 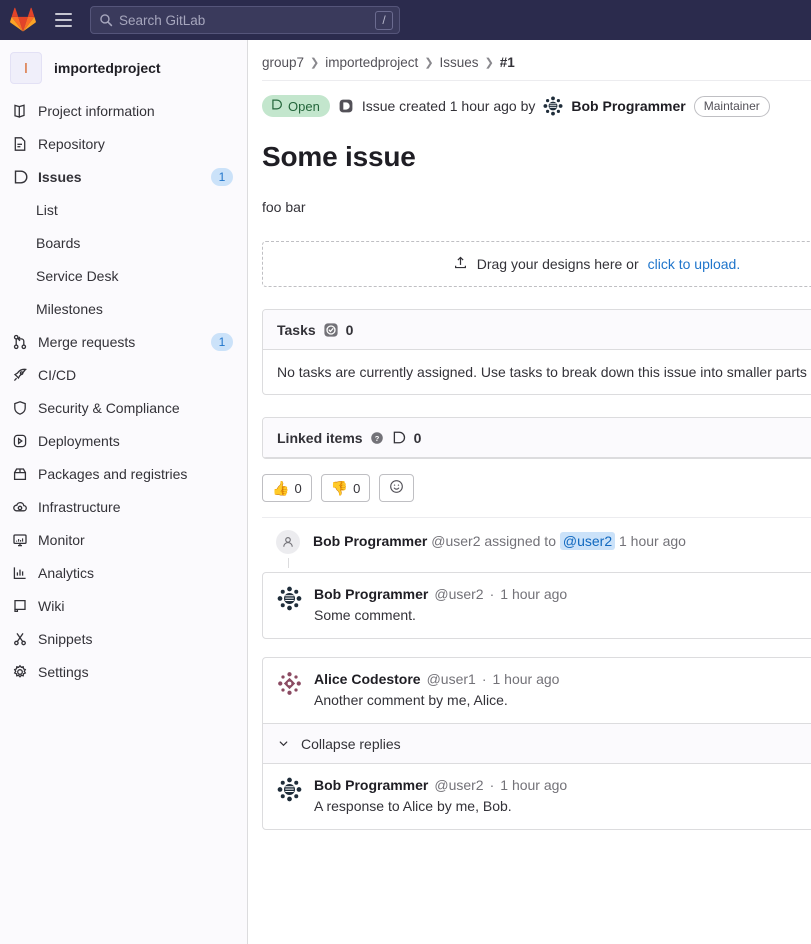 I want to click on gitlab-logo-icon, so click(x=23, y=20).